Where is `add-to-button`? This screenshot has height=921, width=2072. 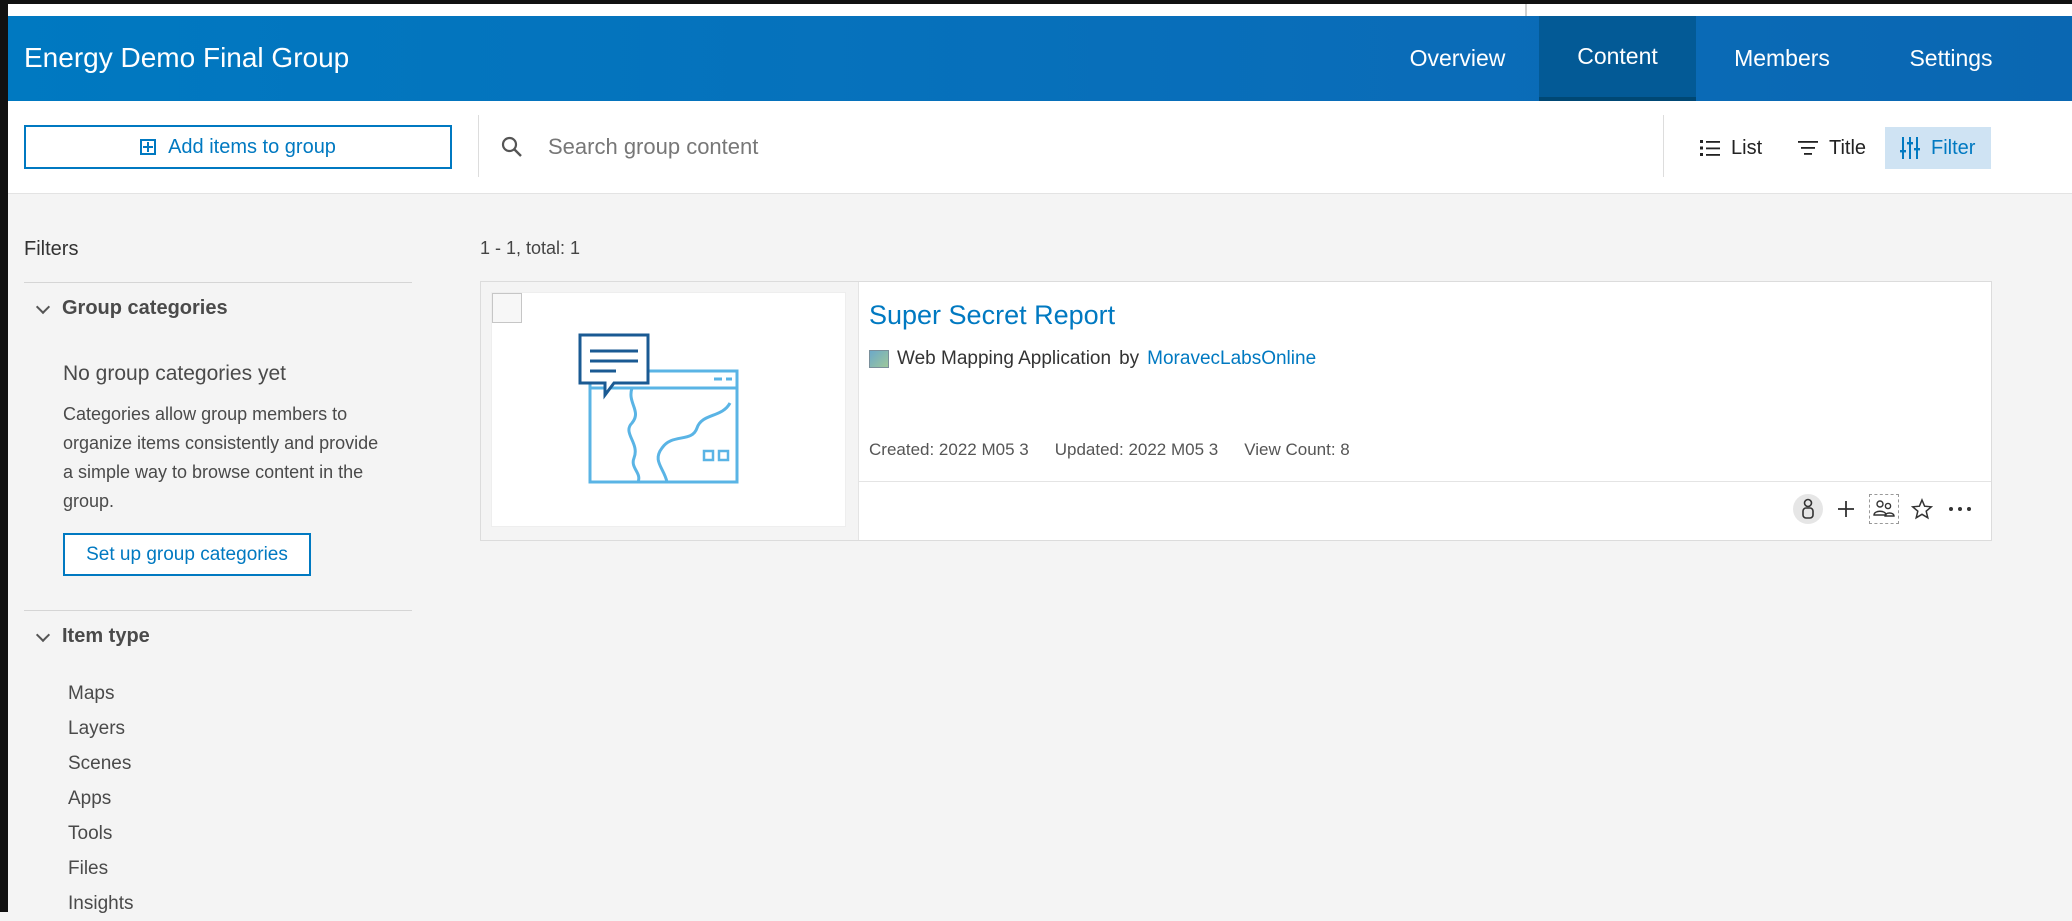
add-to-button is located at coordinates (1846, 509).